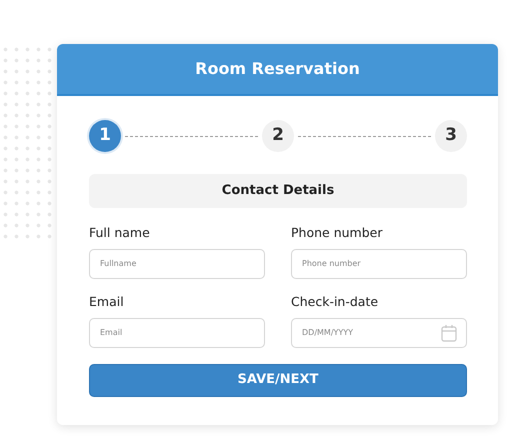 The height and width of the screenshot is (438, 512). Describe the element at coordinates (177, 333) in the screenshot. I see `input-field: Email` at that location.